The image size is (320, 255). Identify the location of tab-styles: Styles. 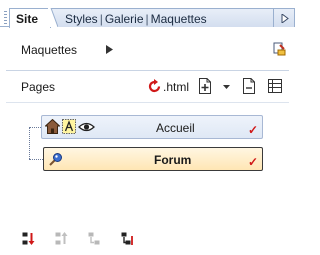
(81, 19).